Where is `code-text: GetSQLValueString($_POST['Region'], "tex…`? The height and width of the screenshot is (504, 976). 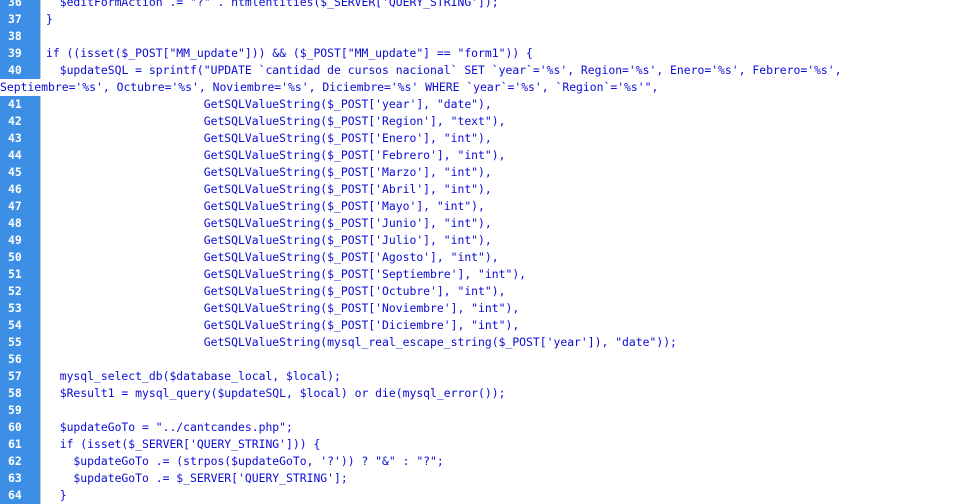
code-text: GetSQLValueString($_POST['Region'], "tex… is located at coordinates (511, 121).